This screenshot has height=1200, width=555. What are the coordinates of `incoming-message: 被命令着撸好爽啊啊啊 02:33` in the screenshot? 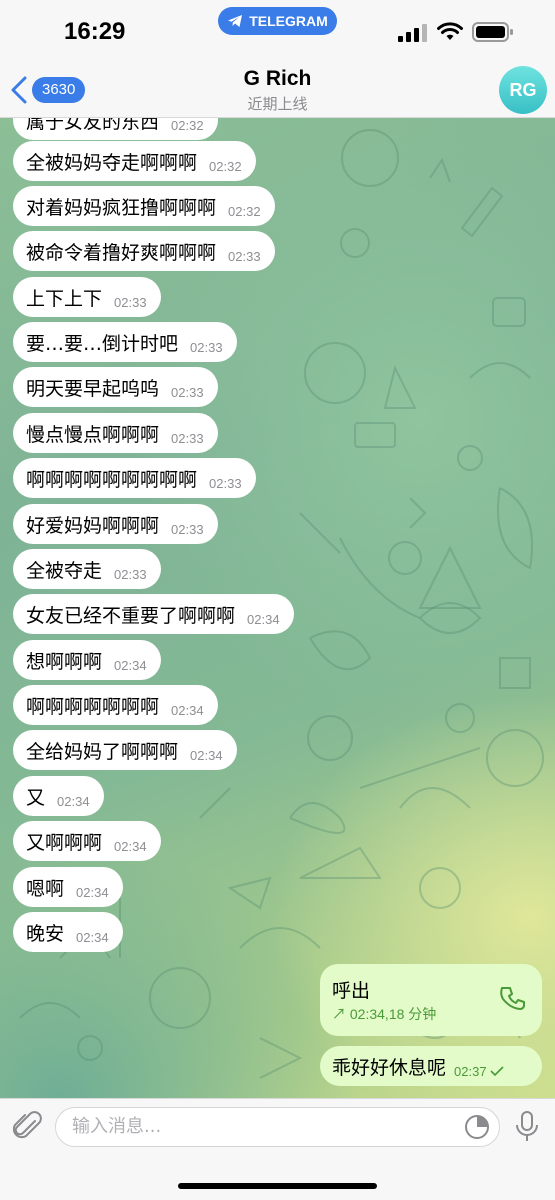 It's located at (144, 251).